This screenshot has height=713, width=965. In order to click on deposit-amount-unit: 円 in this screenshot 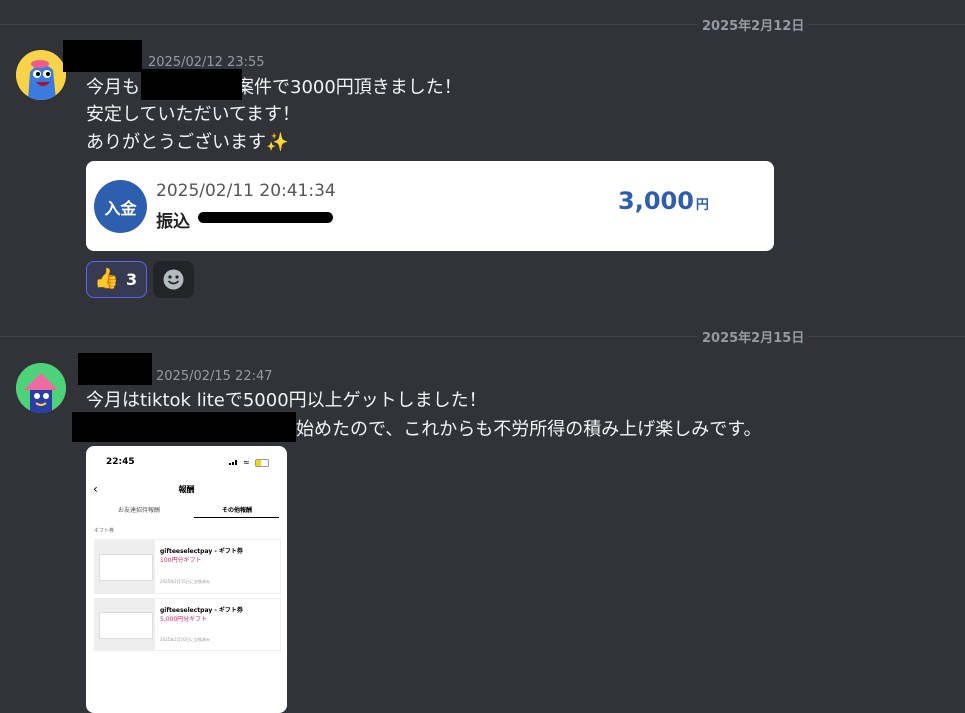, I will do `click(702, 205)`.